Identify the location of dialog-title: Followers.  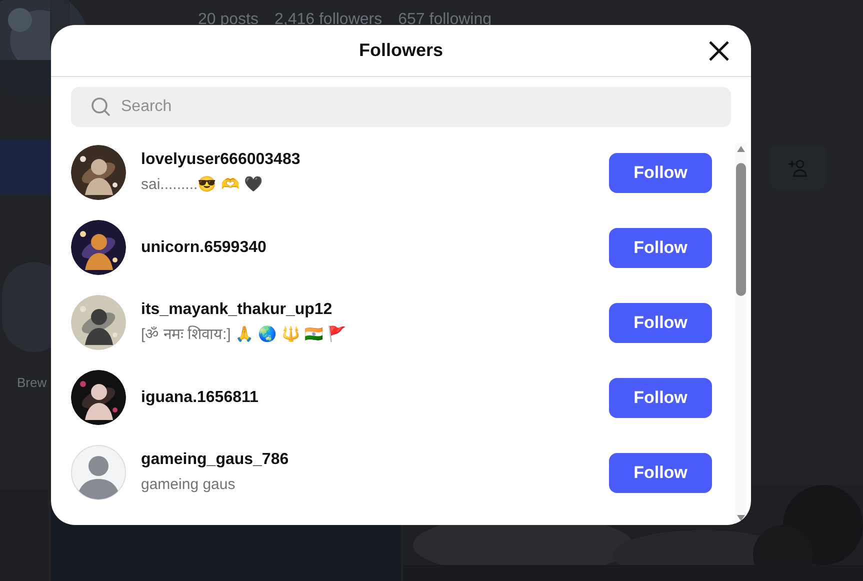
(400, 50).